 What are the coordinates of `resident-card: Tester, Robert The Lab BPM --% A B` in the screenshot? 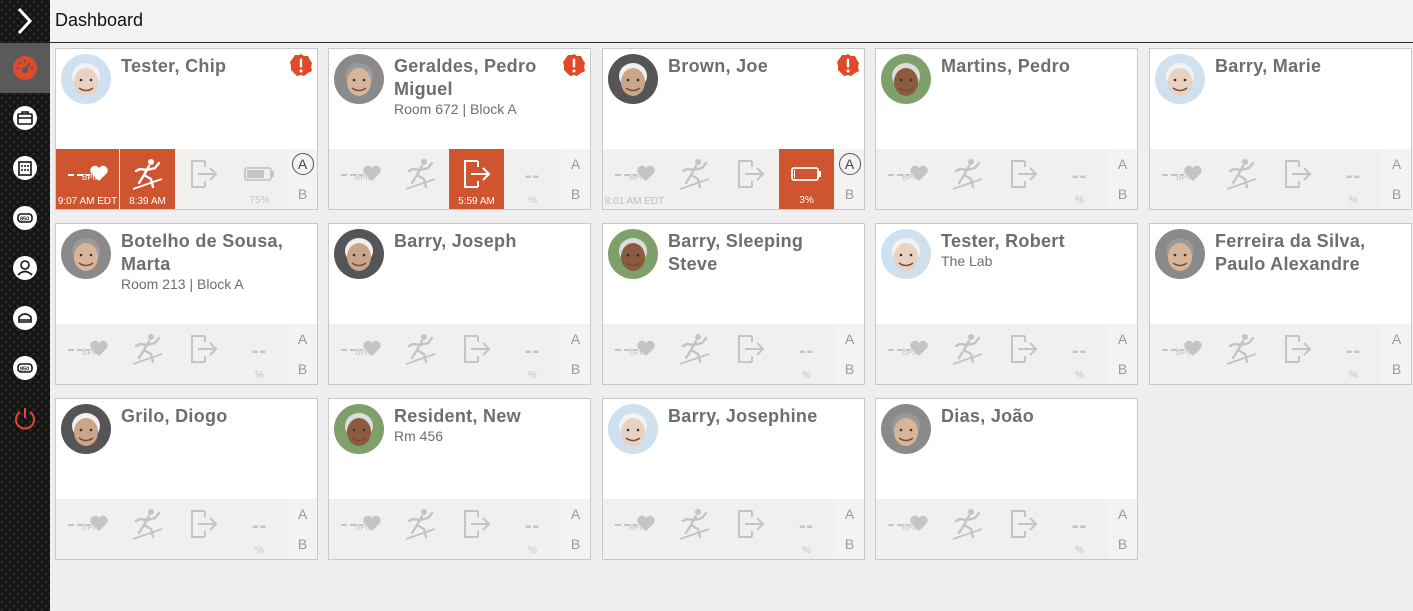 It's located at (1006, 304).